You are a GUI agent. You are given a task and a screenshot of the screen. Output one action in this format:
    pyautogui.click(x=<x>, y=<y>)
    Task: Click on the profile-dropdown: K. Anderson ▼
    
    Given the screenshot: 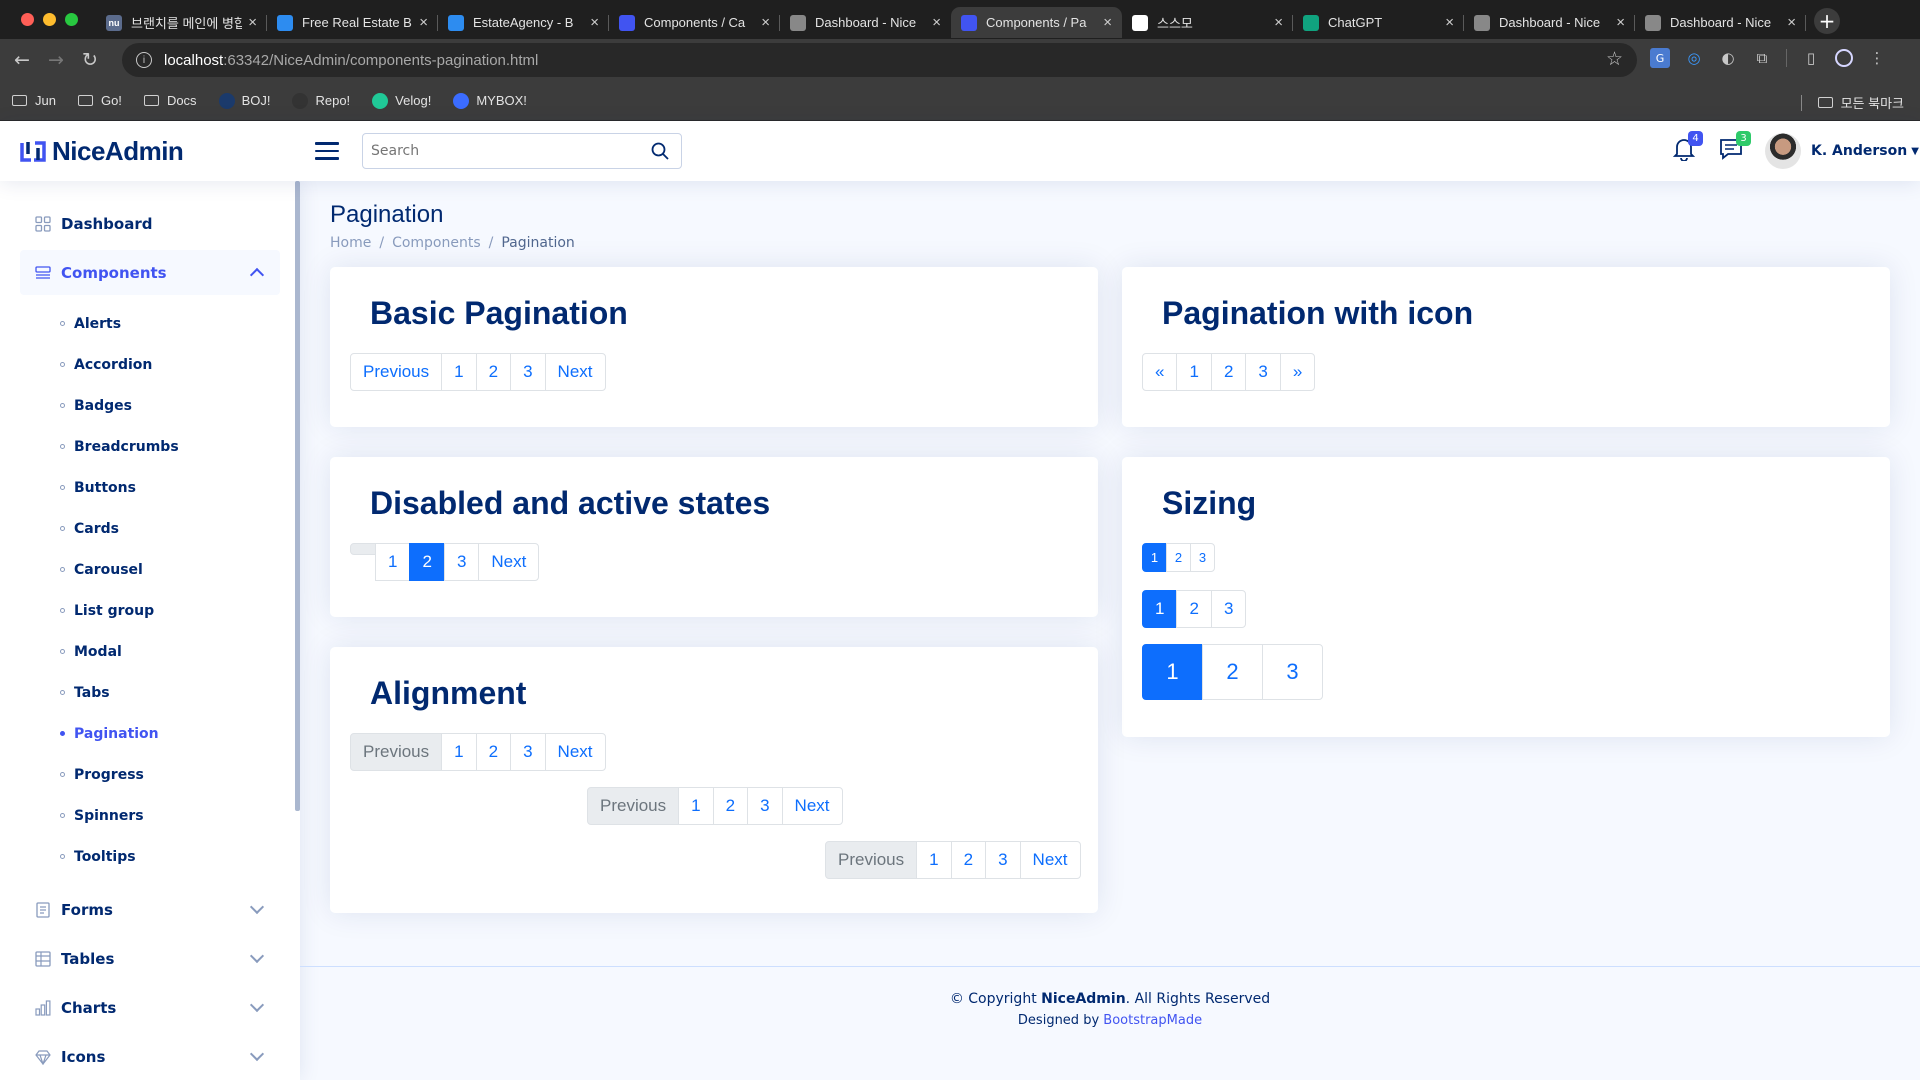 What is the action you would take?
    pyautogui.click(x=1842, y=151)
    